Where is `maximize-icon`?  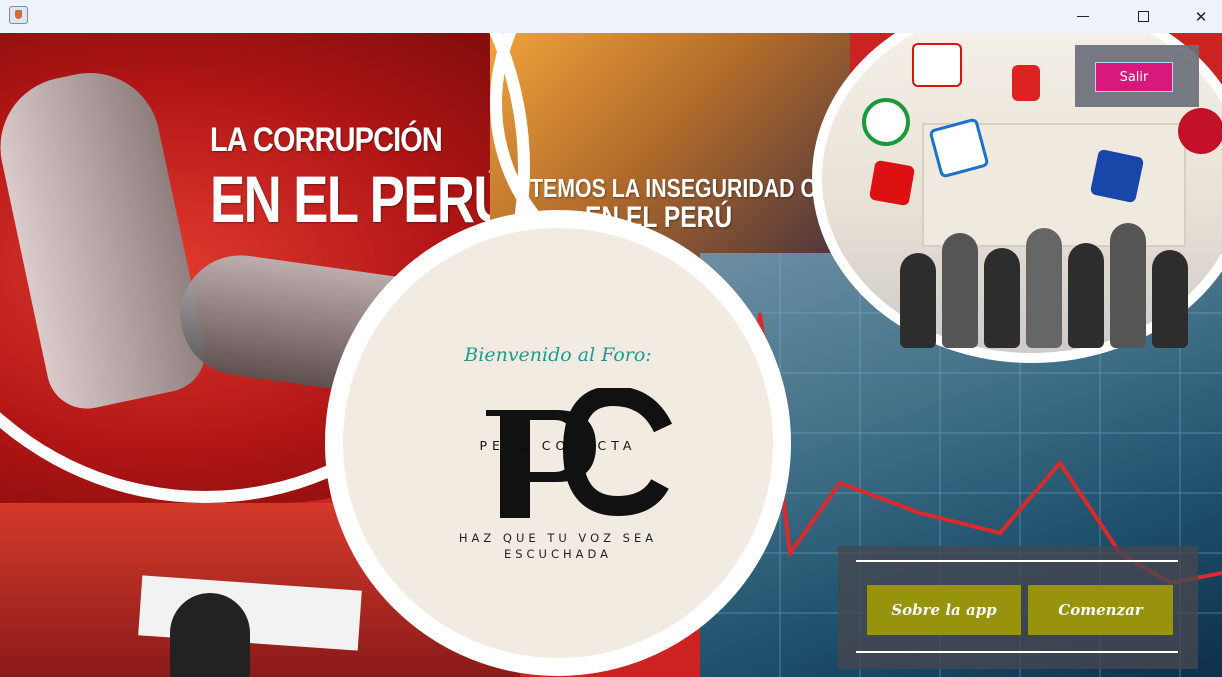 maximize-icon is located at coordinates (1143, 16).